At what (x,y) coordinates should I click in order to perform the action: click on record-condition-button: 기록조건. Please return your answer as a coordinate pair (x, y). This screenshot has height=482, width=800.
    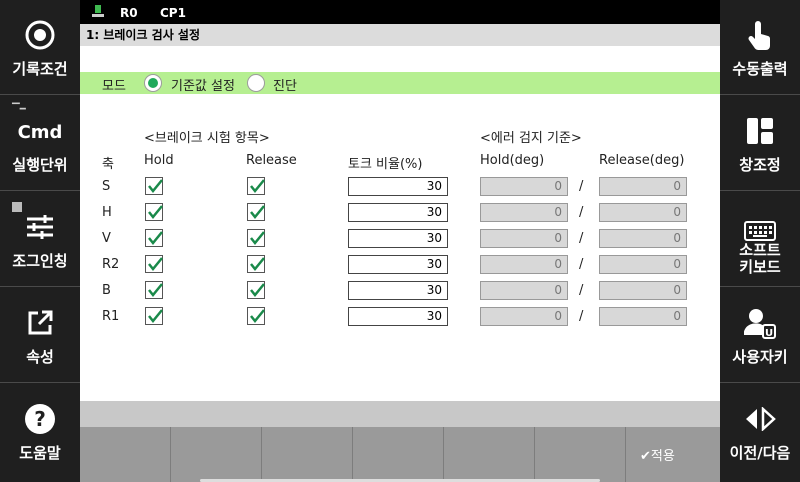
    Looking at the image, I should click on (40, 47).